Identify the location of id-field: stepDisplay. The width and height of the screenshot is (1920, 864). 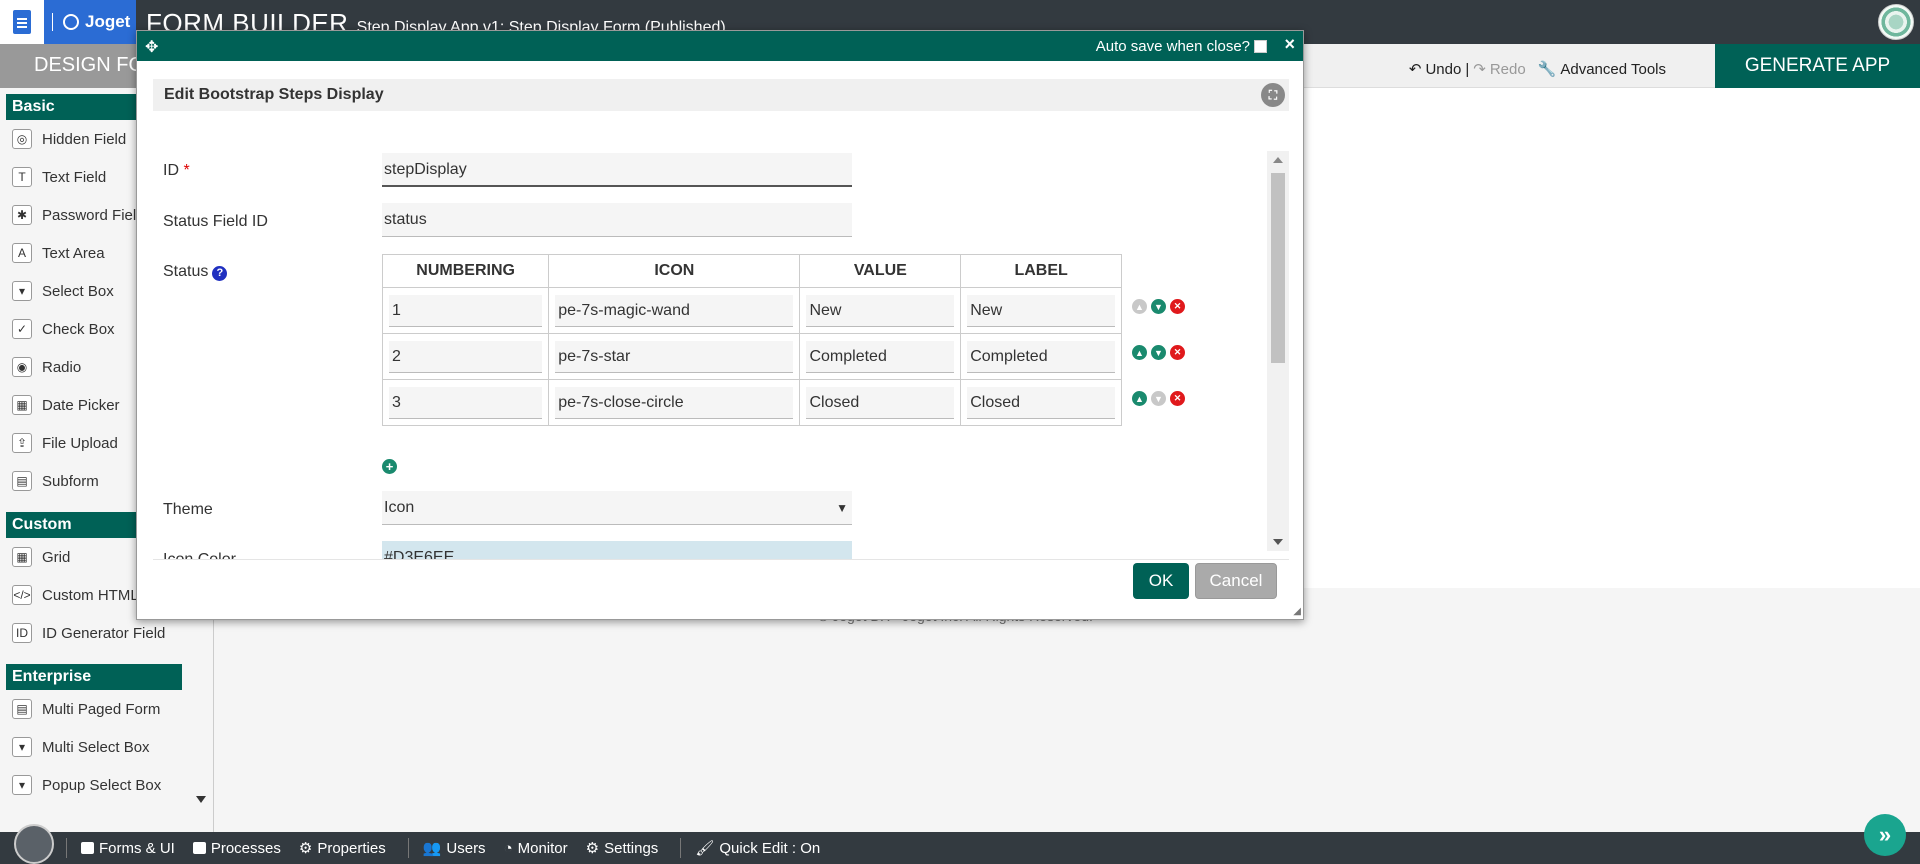
(617, 170).